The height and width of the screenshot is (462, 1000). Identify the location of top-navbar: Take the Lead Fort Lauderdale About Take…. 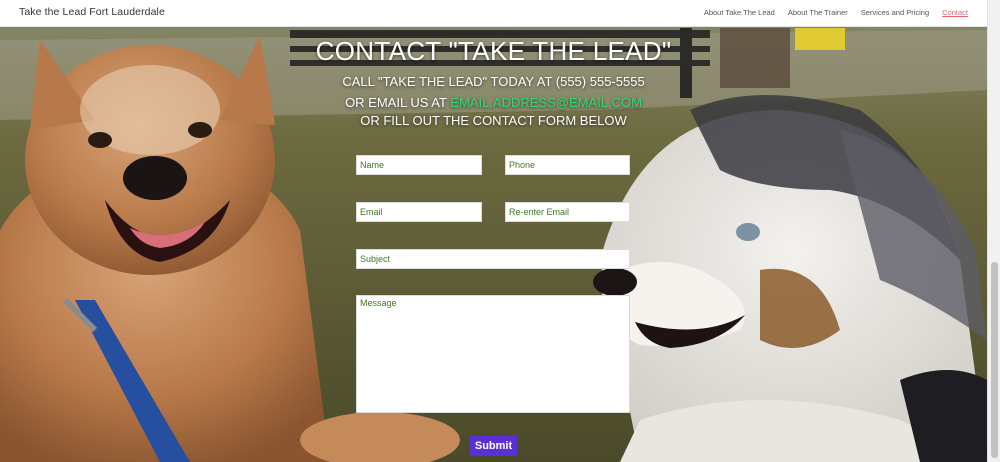
(493, 13).